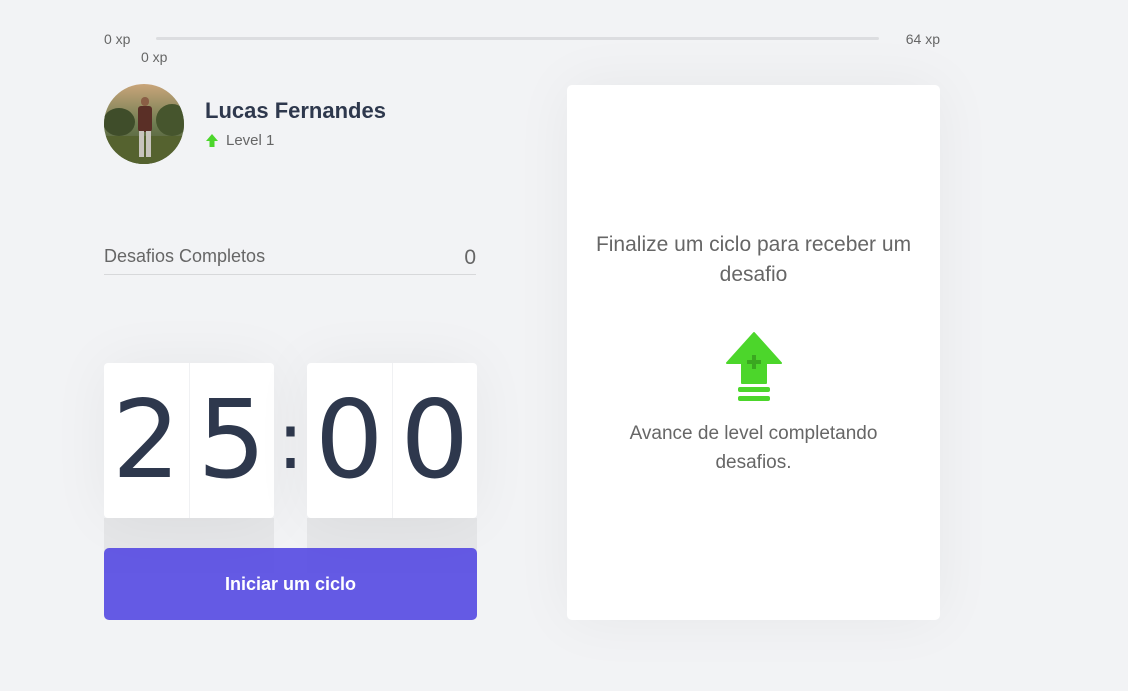 The width and height of the screenshot is (1128, 691). I want to click on minute-digit-right: 5, so click(231, 440).